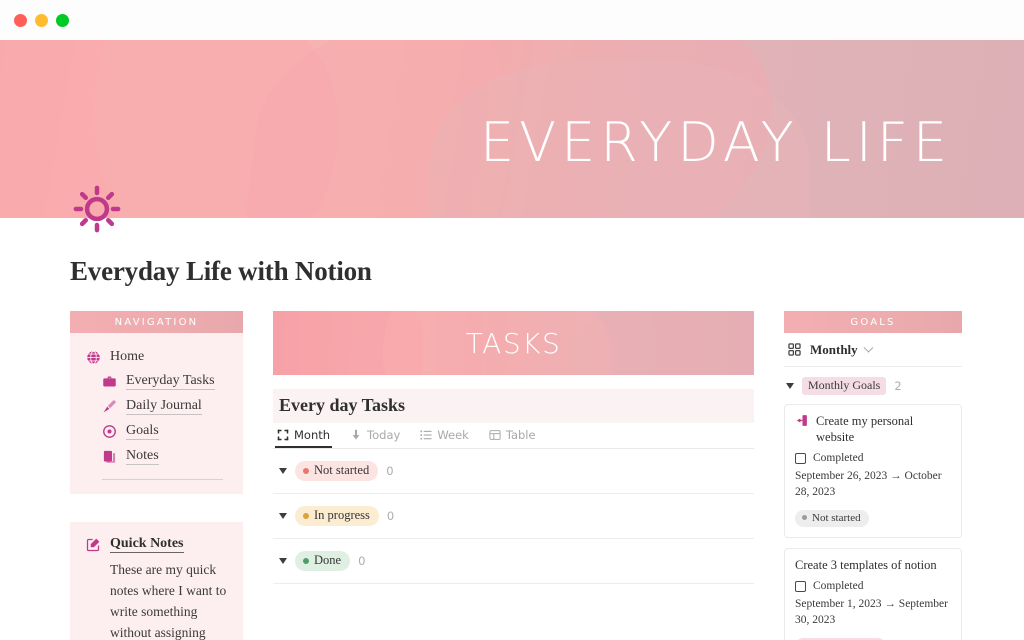 The image size is (1024, 640). I want to click on sidebar-item-everyday-tasks: Everyday Tasks, so click(156, 381).